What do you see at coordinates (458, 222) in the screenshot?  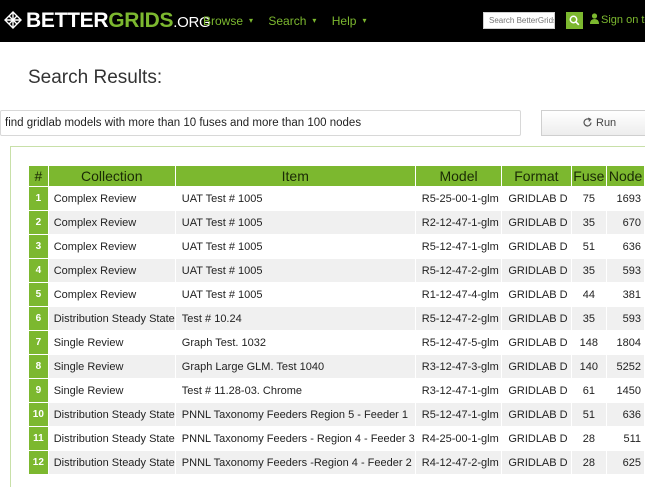 I see `model-cell: R2-12-47-1-glm` at bounding box center [458, 222].